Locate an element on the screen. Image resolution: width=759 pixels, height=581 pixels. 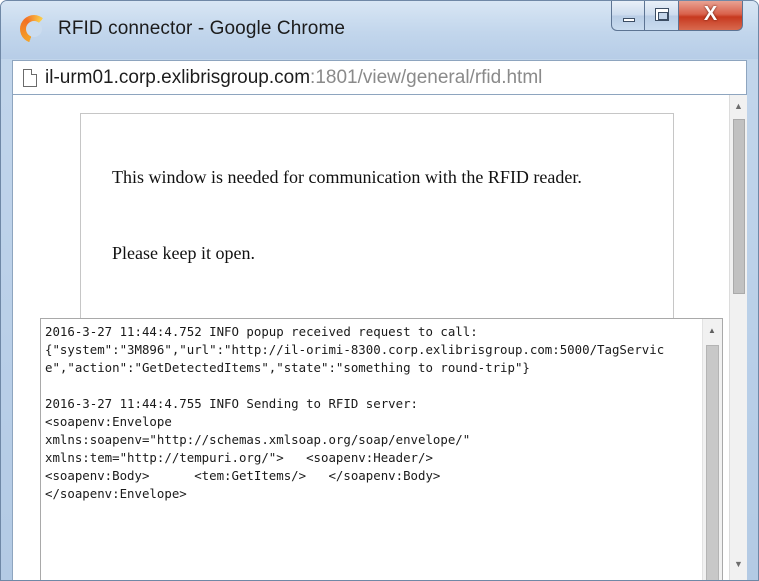
log-scroll-thumb is located at coordinates (712, 462).